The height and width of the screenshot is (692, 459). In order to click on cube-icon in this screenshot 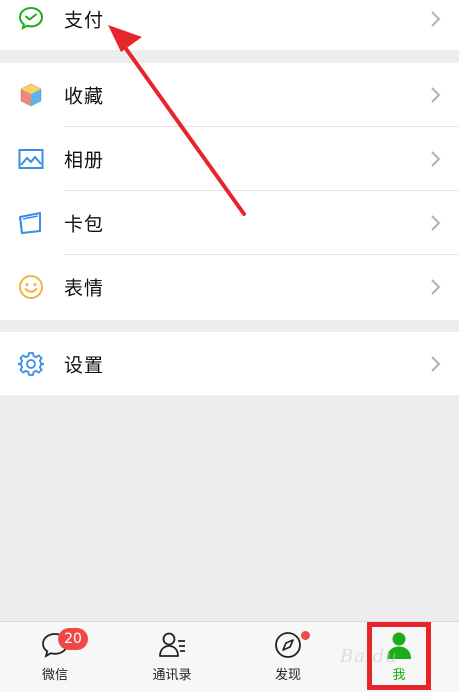, I will do `click(31, 95)`.